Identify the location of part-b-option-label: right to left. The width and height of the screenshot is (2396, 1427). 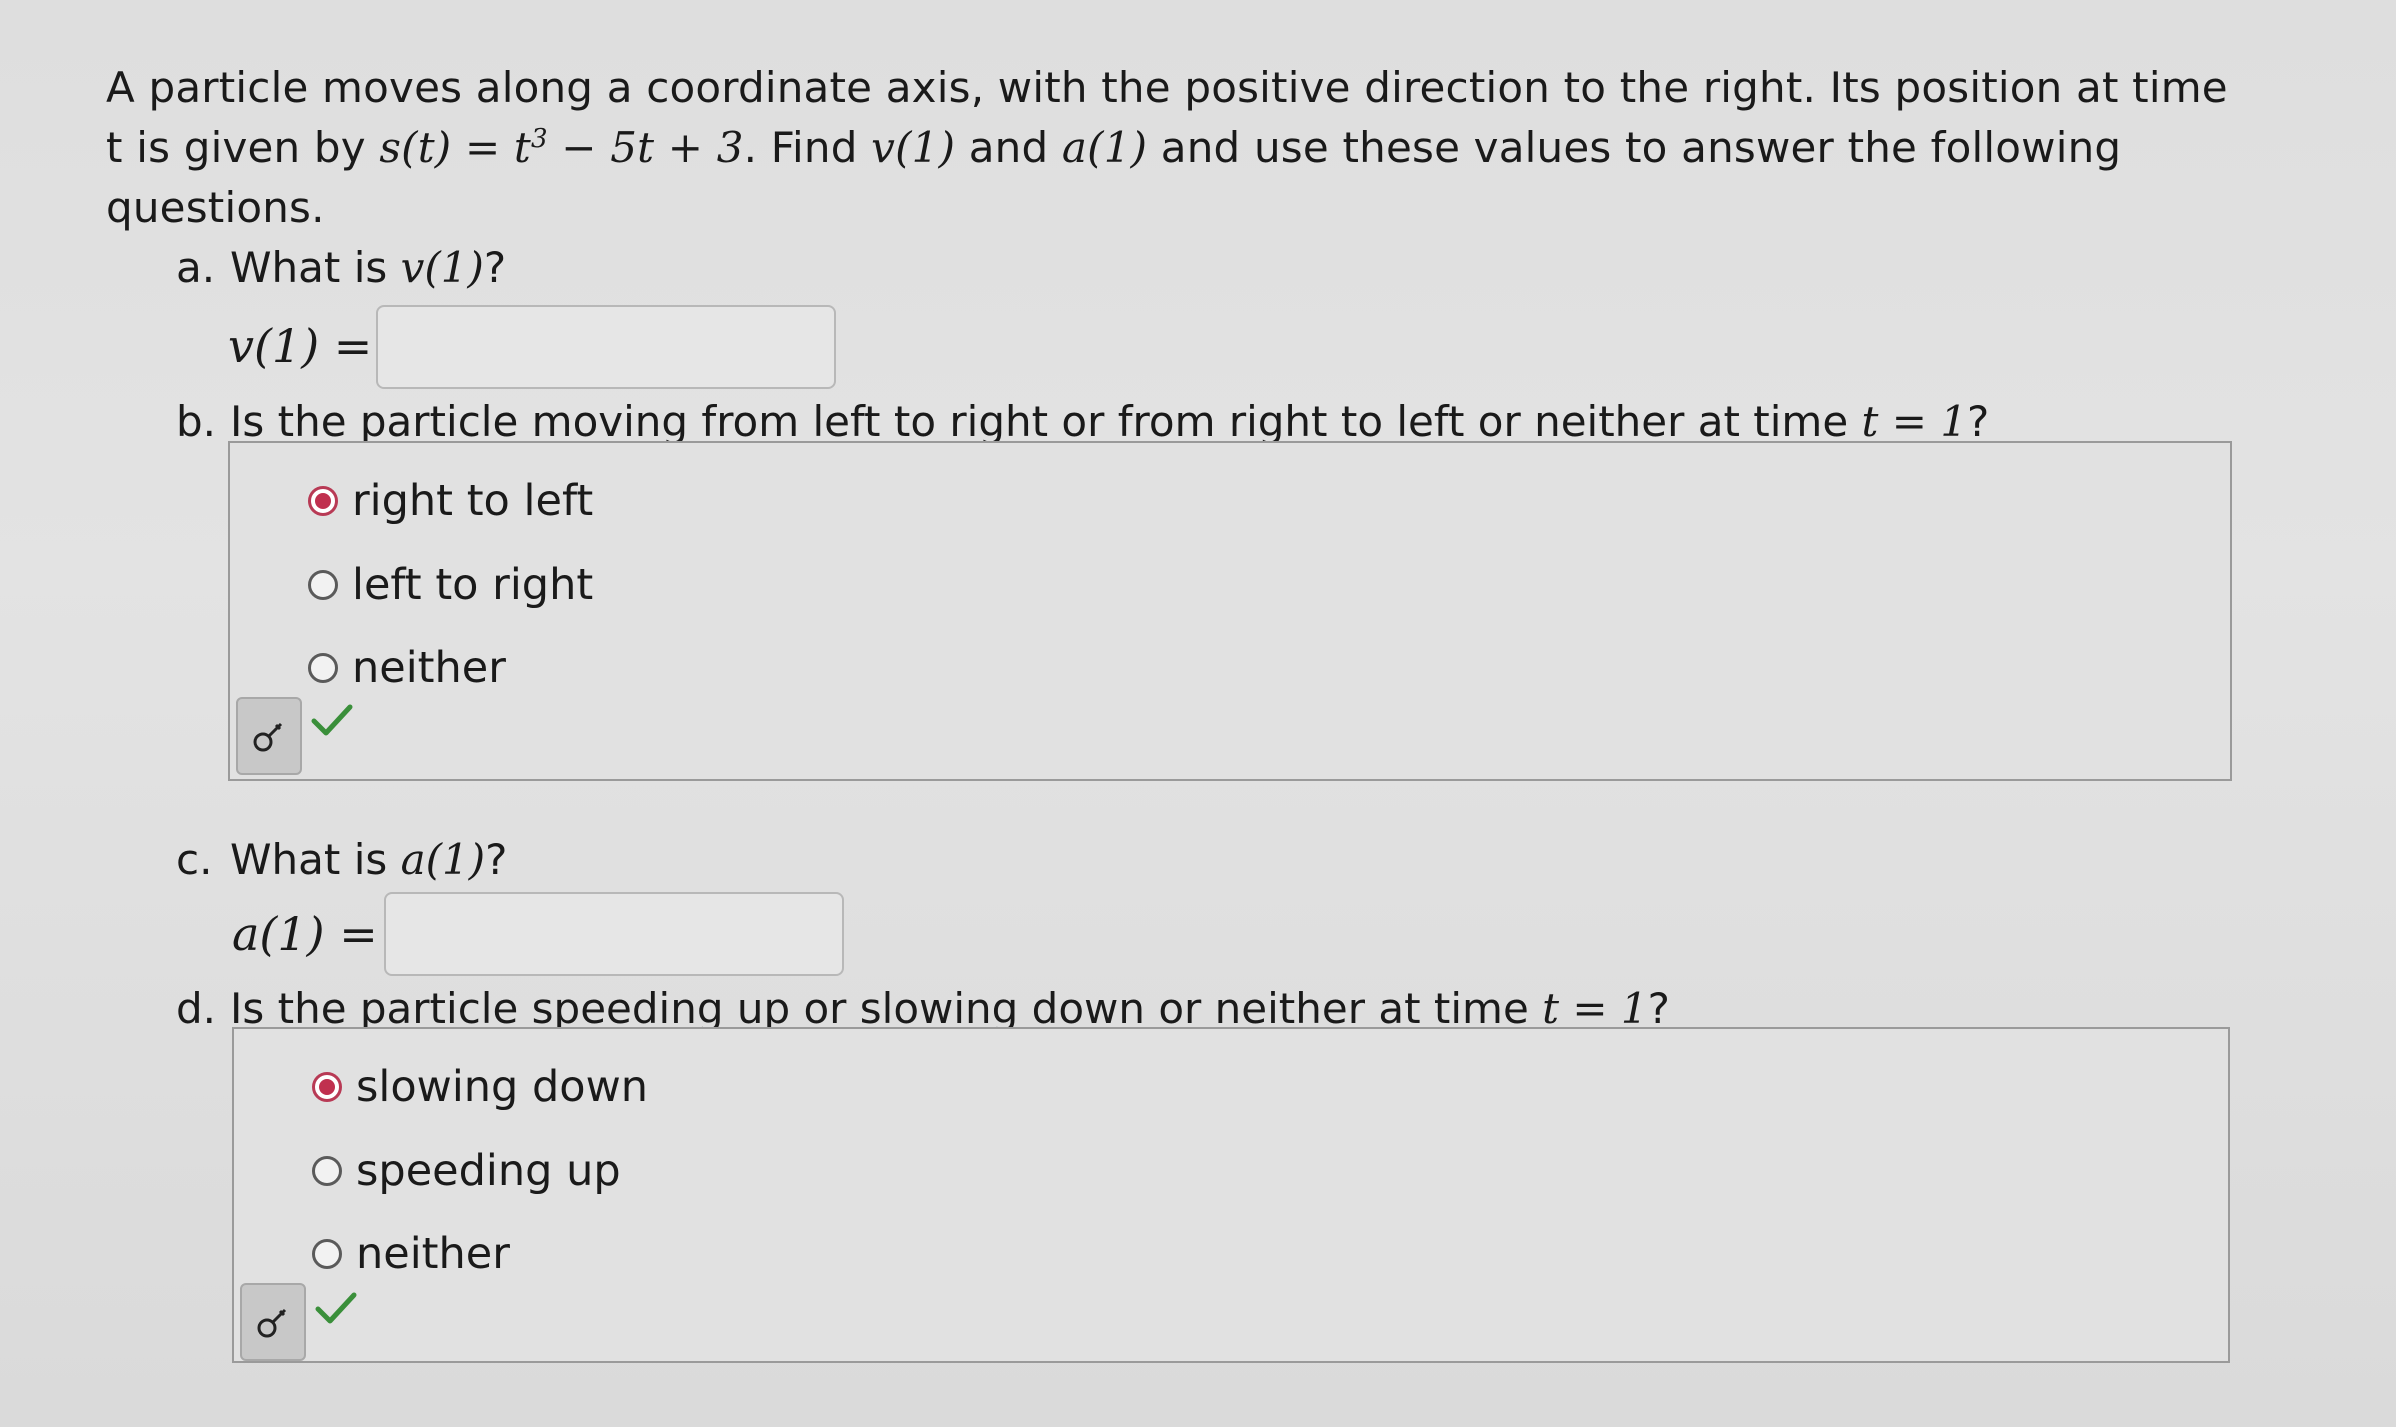
(473, 501).